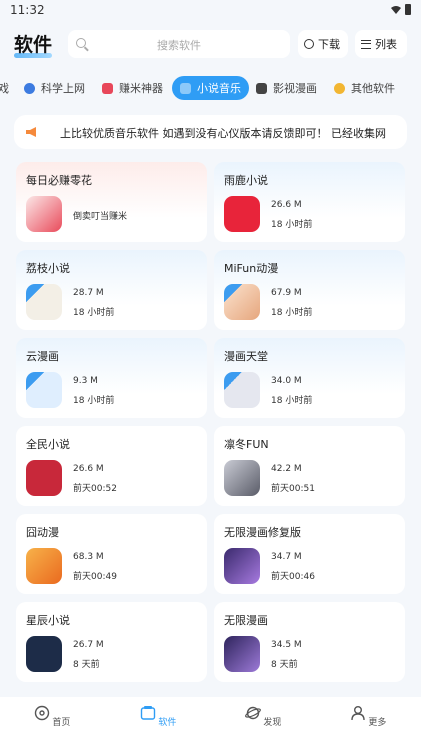 This screenshot has height=749, width=421. Describe the element at coordinates (85, 381) in the screenshot. I see `app-size: 9.3 M` at that location.